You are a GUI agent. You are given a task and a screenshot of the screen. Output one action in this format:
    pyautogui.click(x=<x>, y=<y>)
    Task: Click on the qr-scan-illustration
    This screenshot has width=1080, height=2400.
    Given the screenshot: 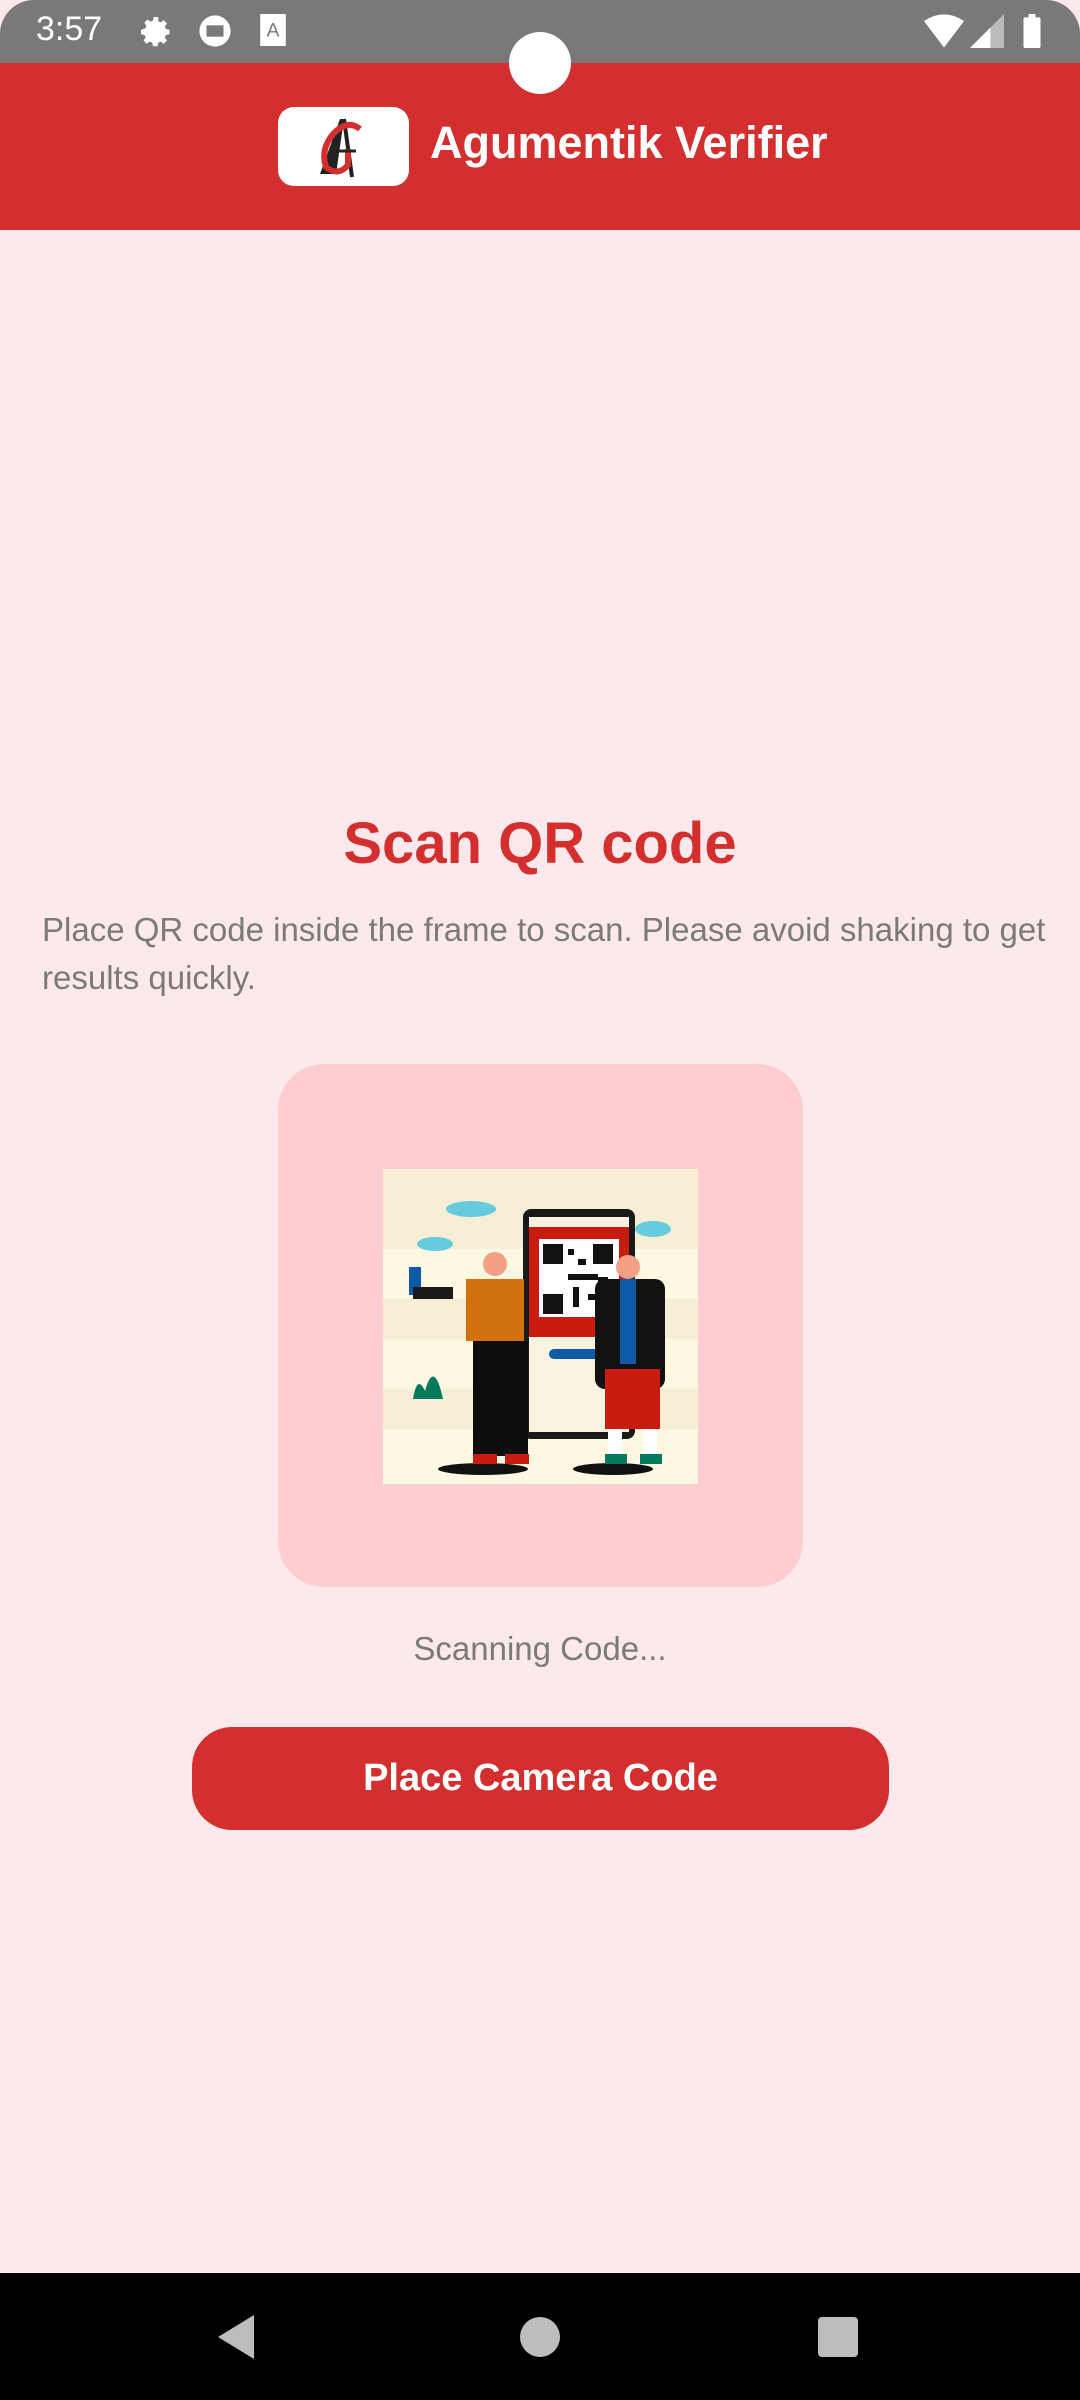 What is the action you would take?
    pyautogui.click(x=540, y=1326)
    